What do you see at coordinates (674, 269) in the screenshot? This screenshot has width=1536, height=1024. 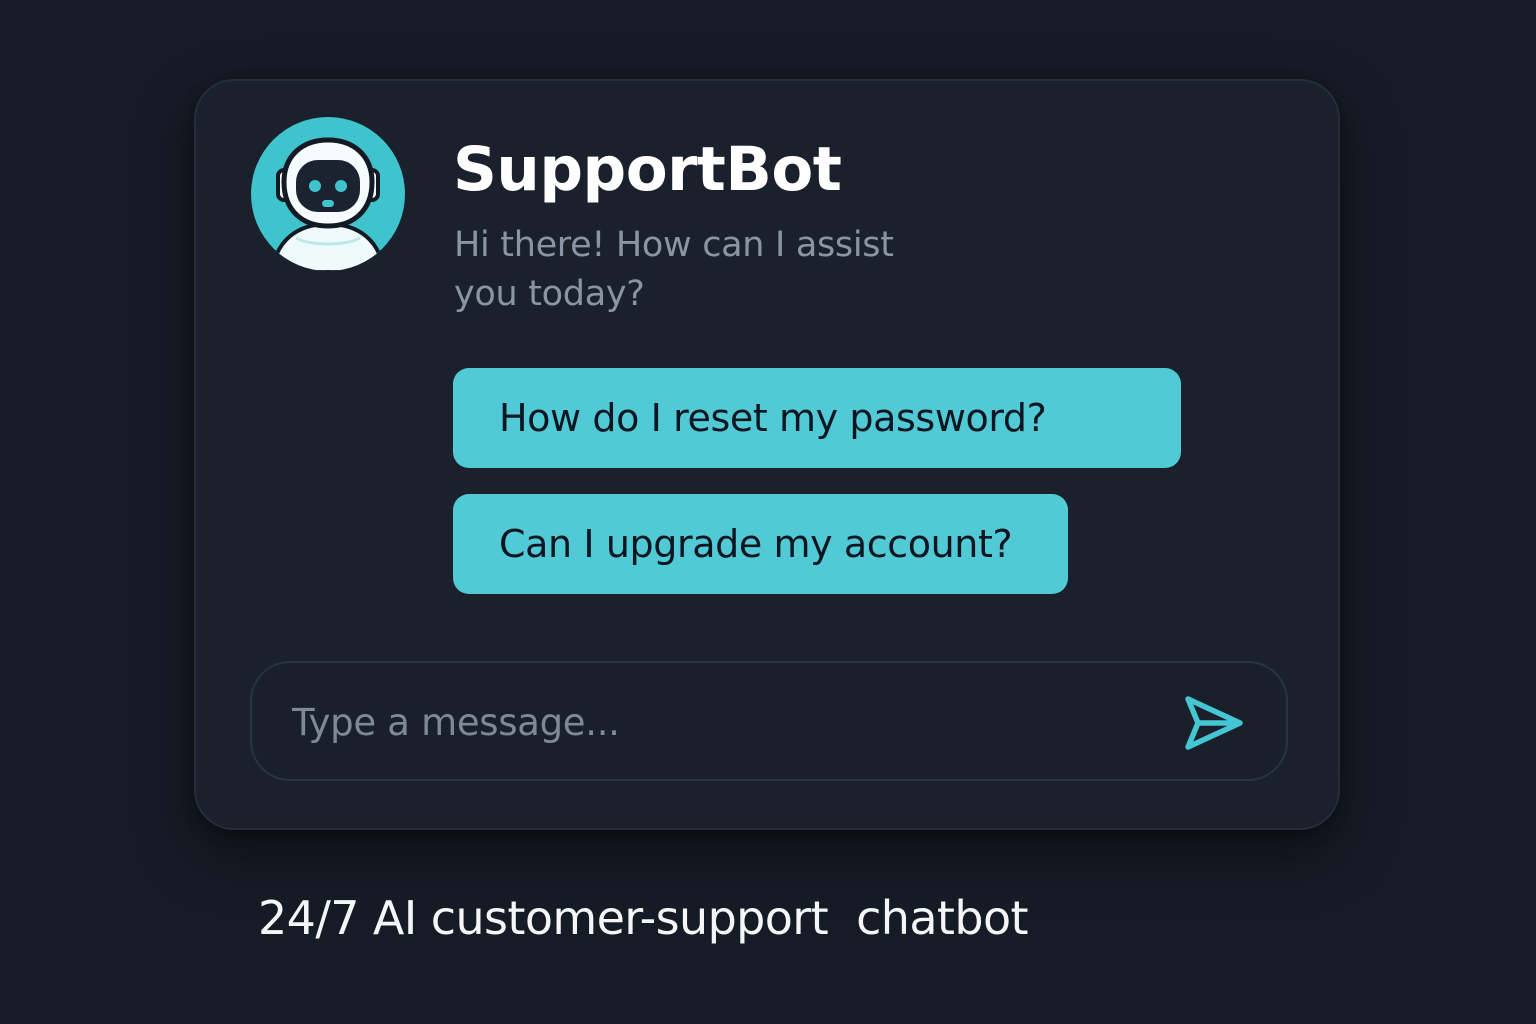 I see `bot-greeting: Hi there! How can I assist you today?` at bounding box center [674, 269].